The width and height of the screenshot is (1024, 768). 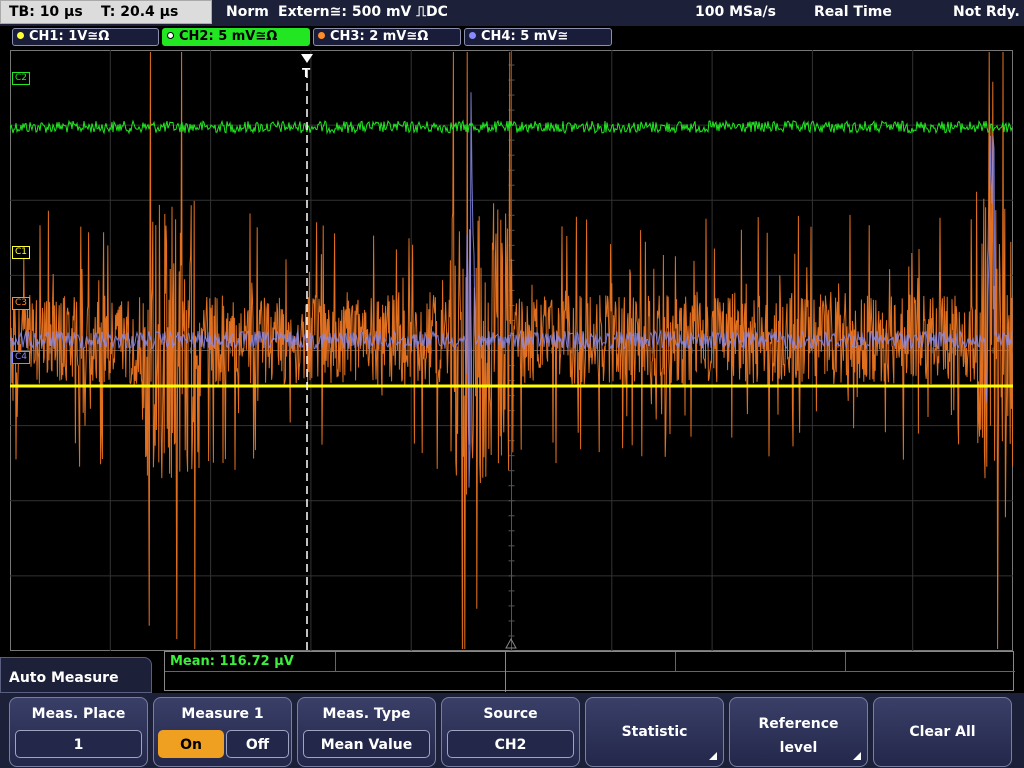 What do you see at coordinates (379, 36) in the screenshot?
I see `channel-tab-label: CH3: 2 mV≅Ω` at bounding box center [379, 36].